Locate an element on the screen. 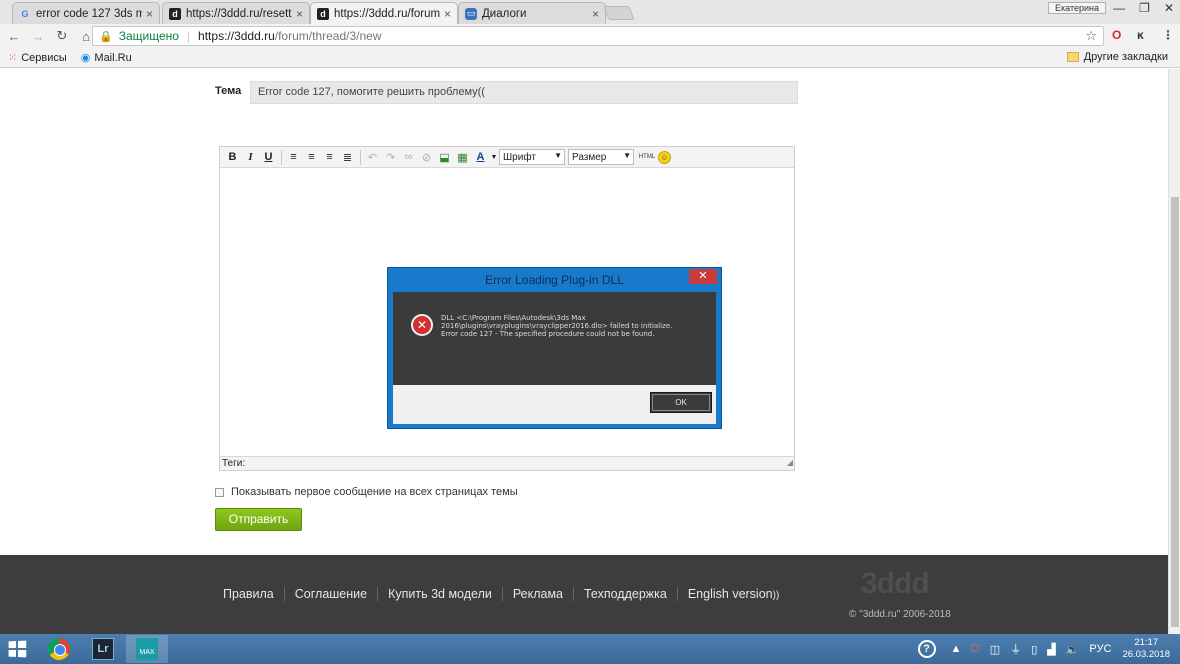  tab-3ddd-resetting: d https://3ddd.ru/resetting × is located at coordinates (236, 13).